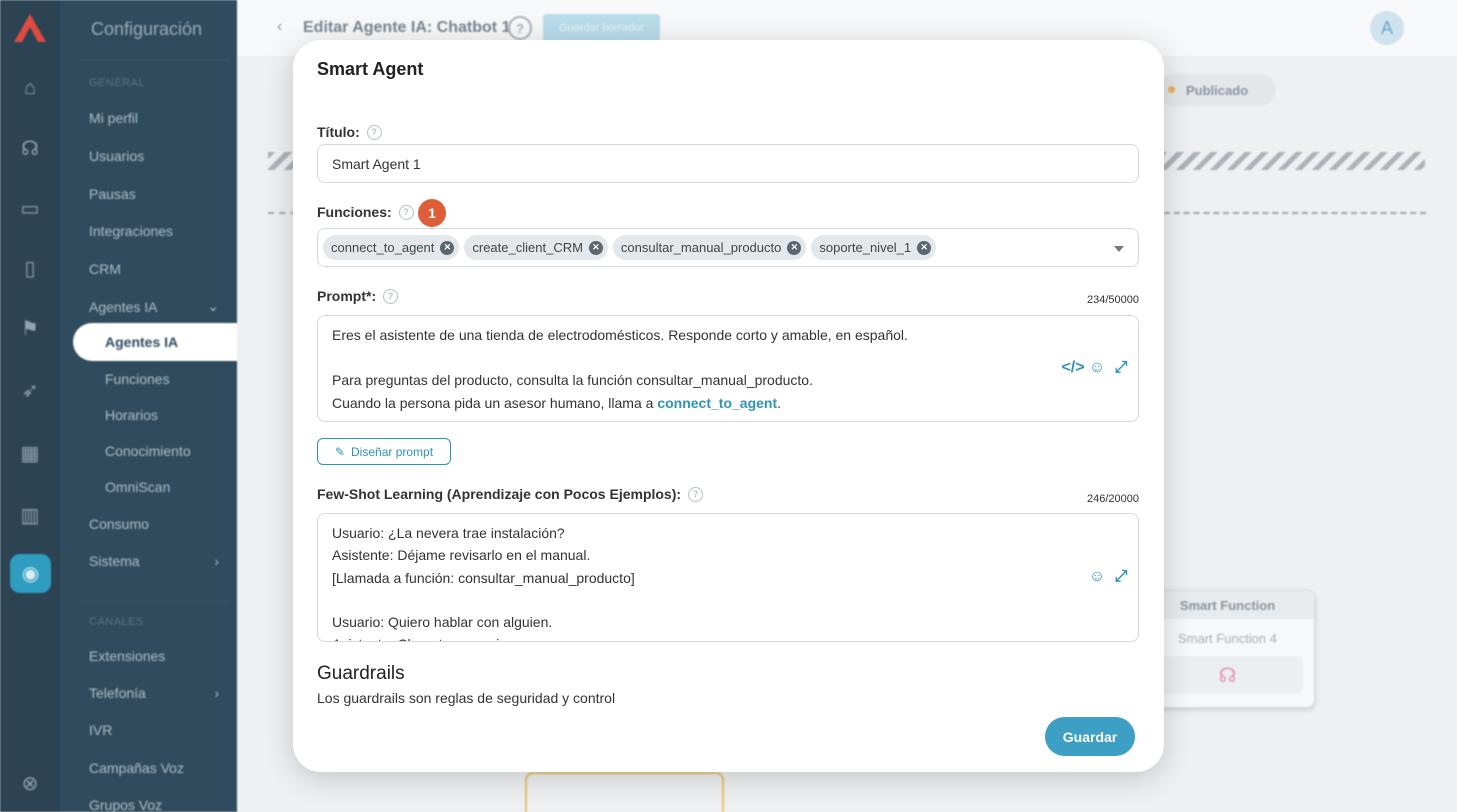  Describe the element at coordinates (170, 451) in the screenshot. I see `submenu-item-conocimiento: Conocimiento` at that location.